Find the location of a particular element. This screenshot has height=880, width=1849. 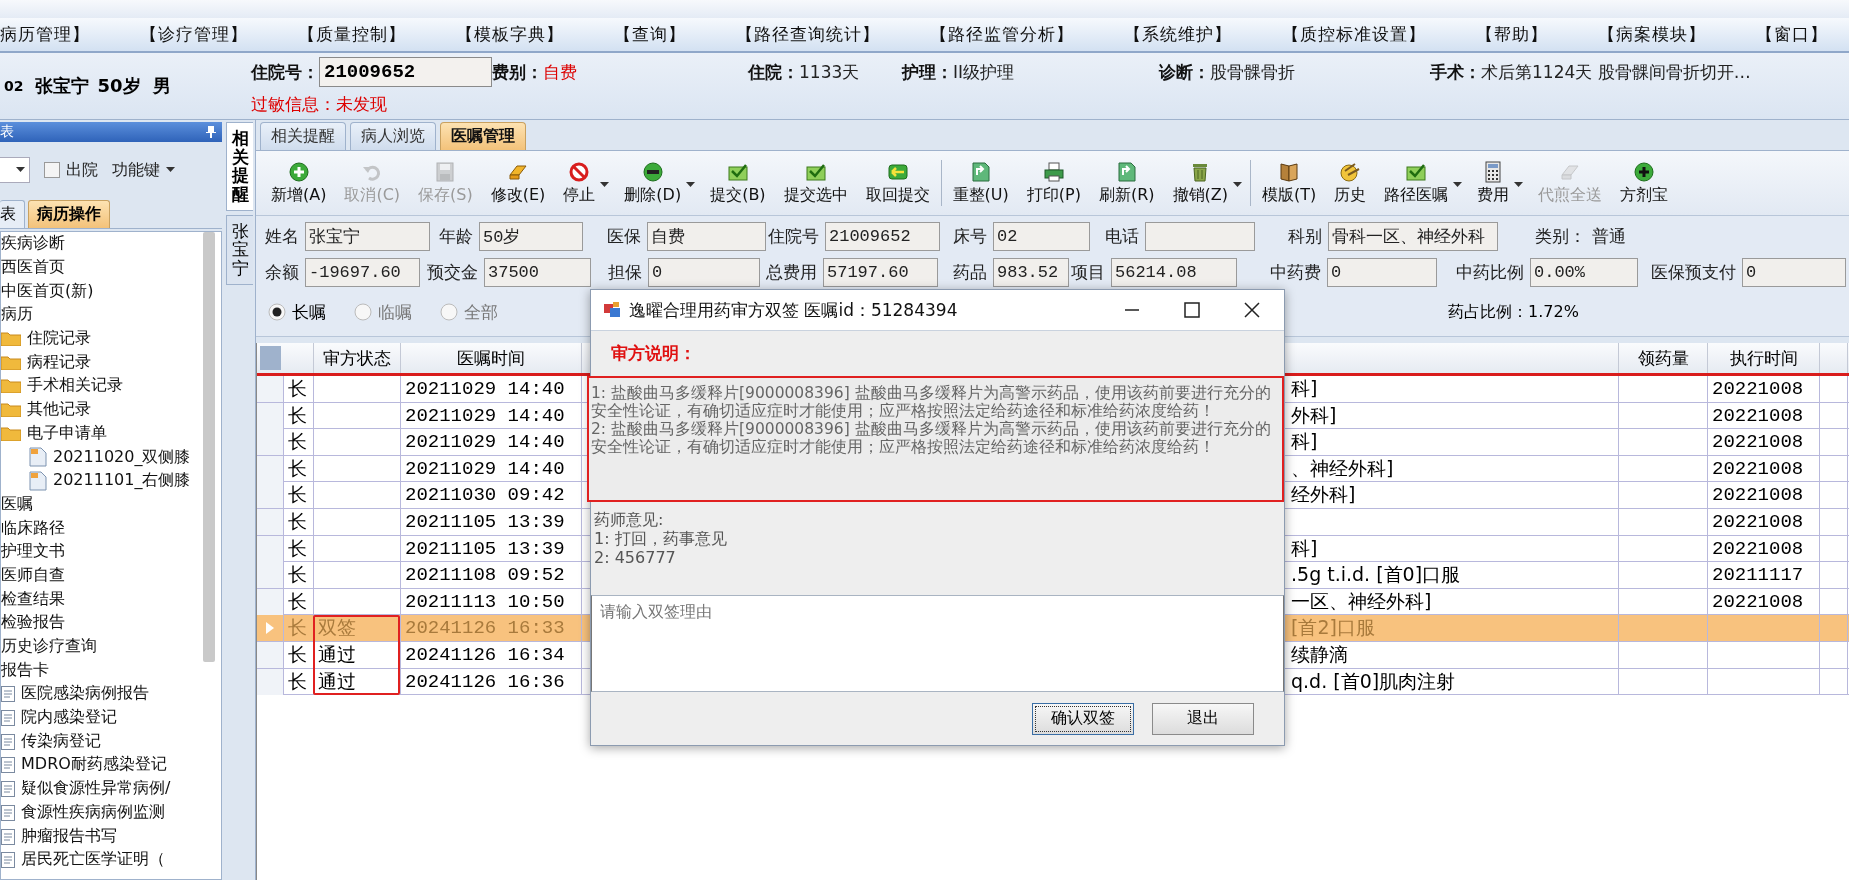

field-label: 余额 is located at coordinates (282, 272).